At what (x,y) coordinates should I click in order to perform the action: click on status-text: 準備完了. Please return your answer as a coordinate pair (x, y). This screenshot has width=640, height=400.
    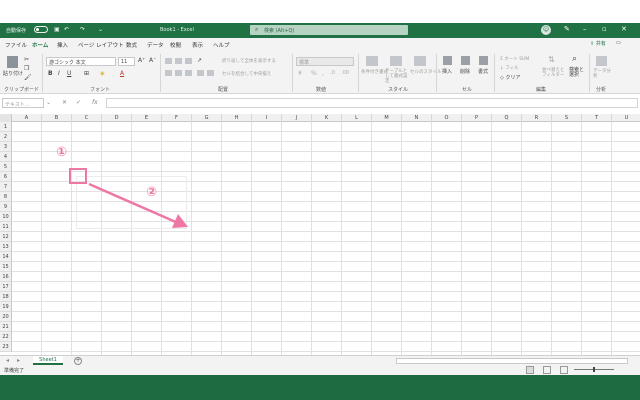
    Looking at the image, I should click on (14, 371).